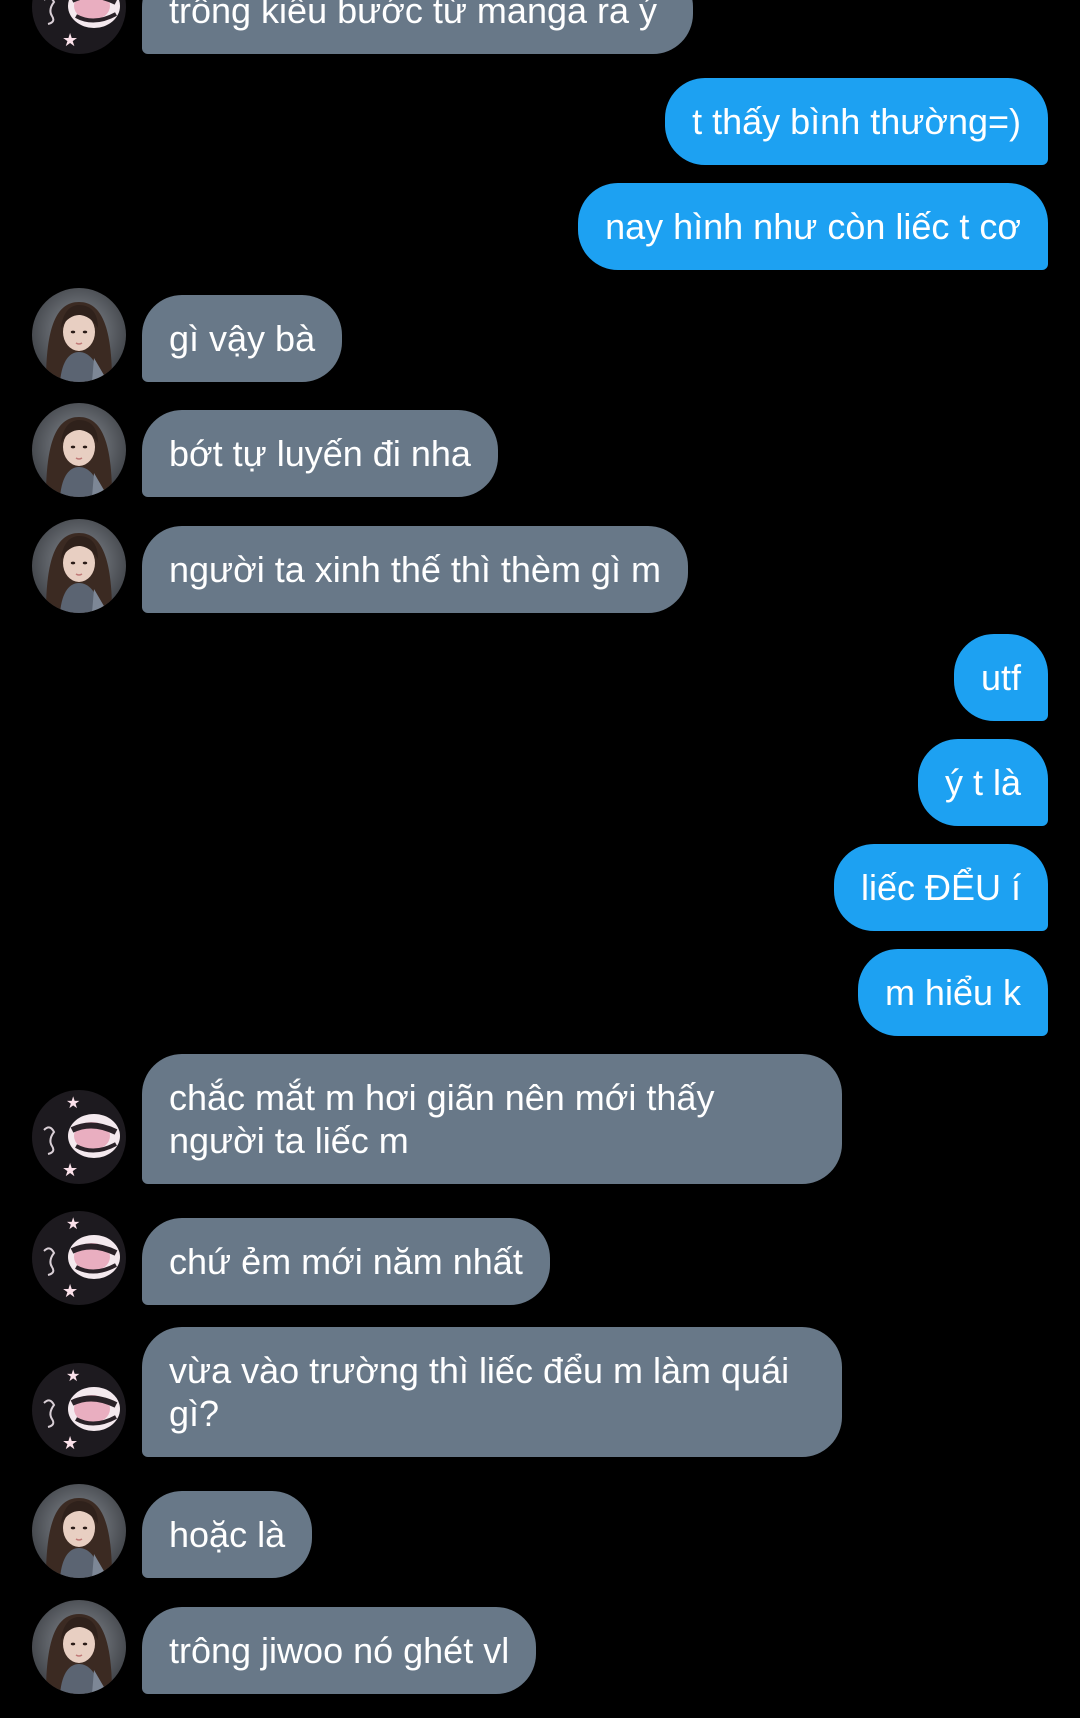 This screenshot has height=1718, width=1080. Describe the element at coordinates (242, 338) in the screenshot. I see `message-bubble: gì vậy bà` at that location.